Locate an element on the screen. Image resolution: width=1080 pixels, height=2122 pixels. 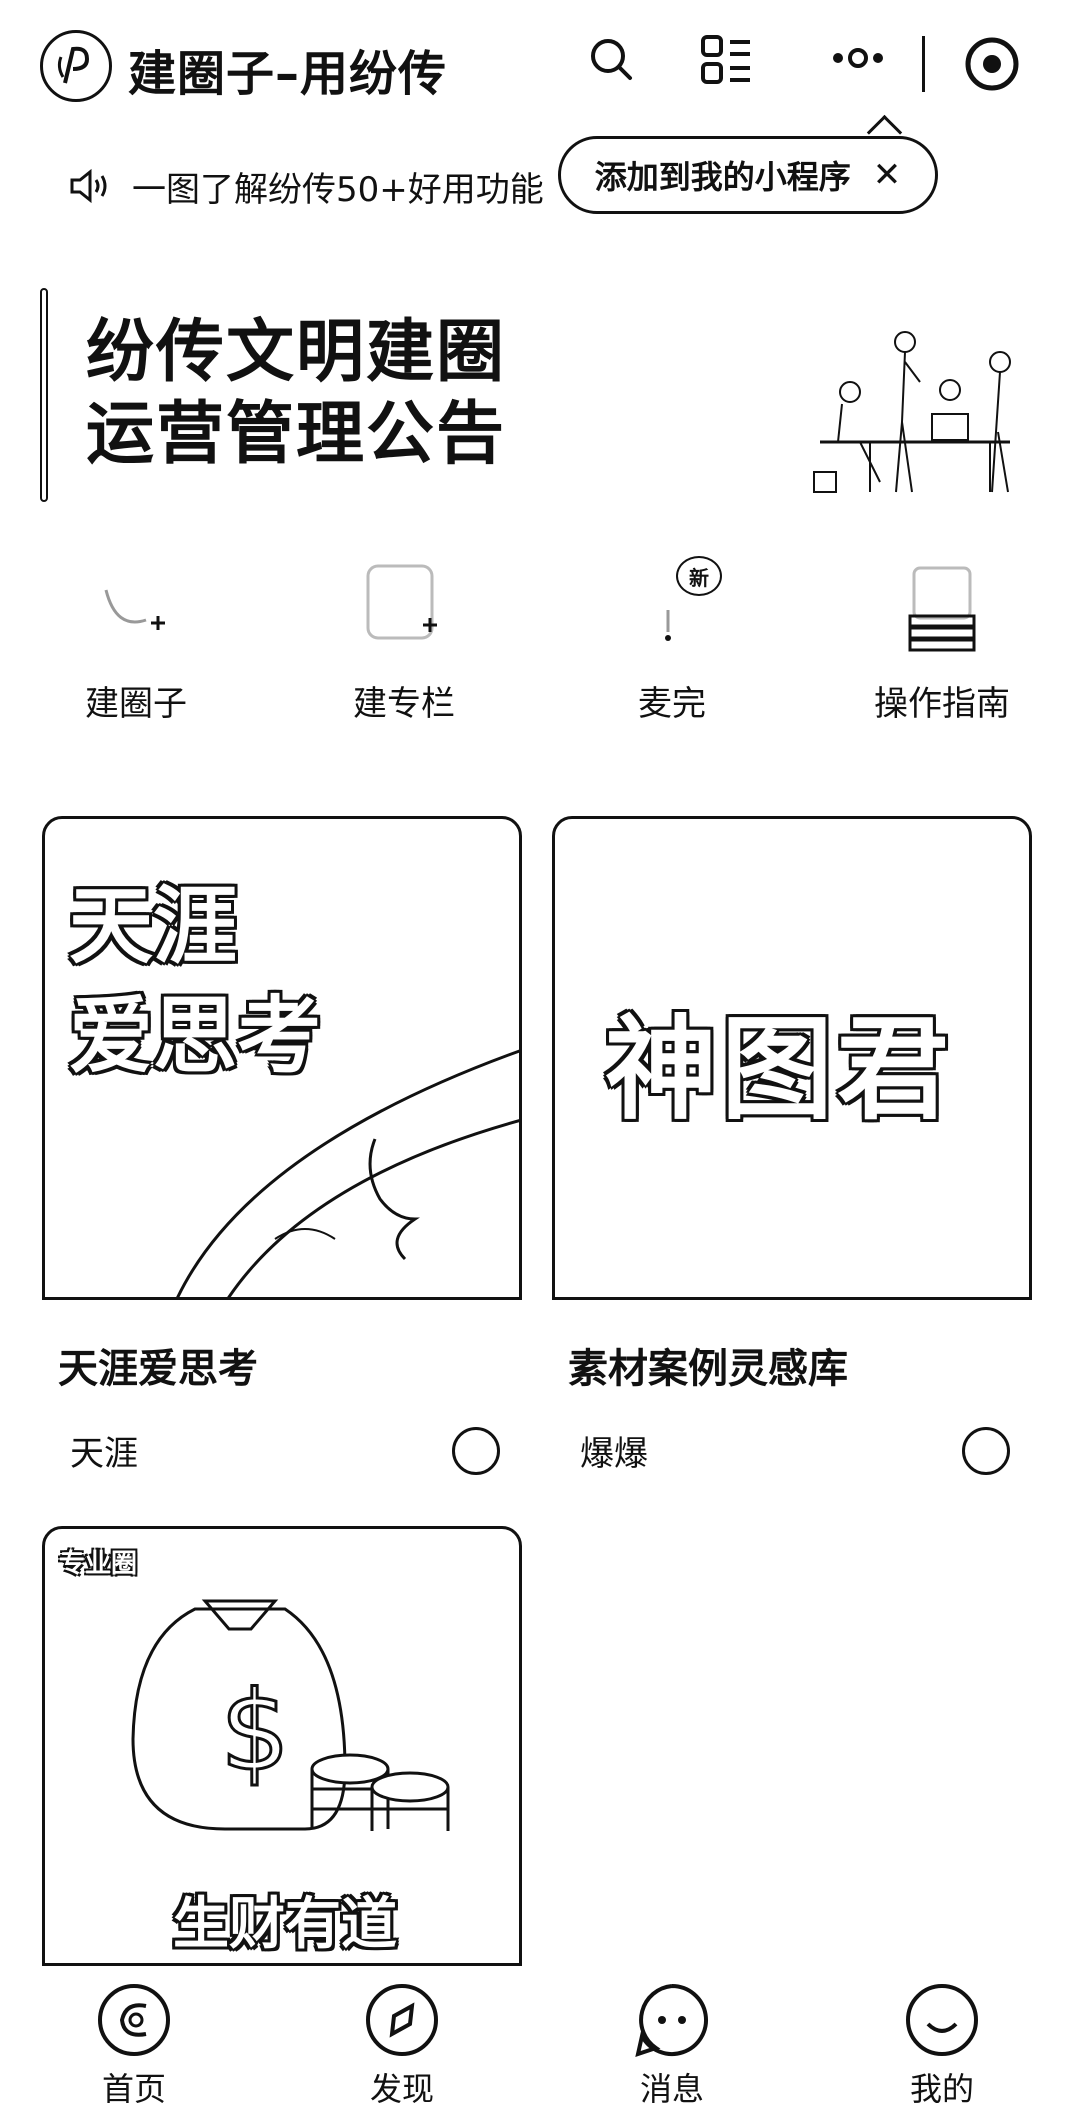
banner-accent-bar is located at coordinates (44, 395).